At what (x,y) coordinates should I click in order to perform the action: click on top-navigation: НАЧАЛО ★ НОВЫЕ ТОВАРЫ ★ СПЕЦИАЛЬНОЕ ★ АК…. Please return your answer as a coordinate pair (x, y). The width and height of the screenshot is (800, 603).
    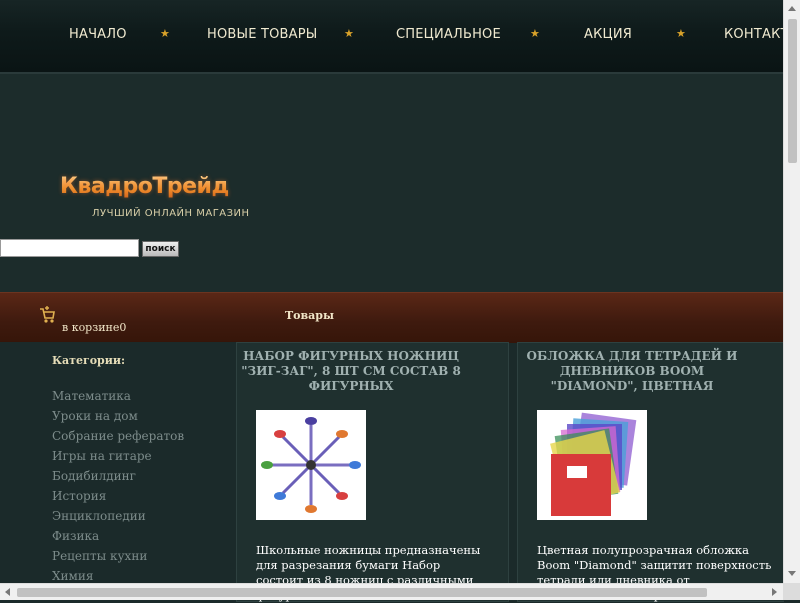
    Looking at the image, I should click on (400, 37).